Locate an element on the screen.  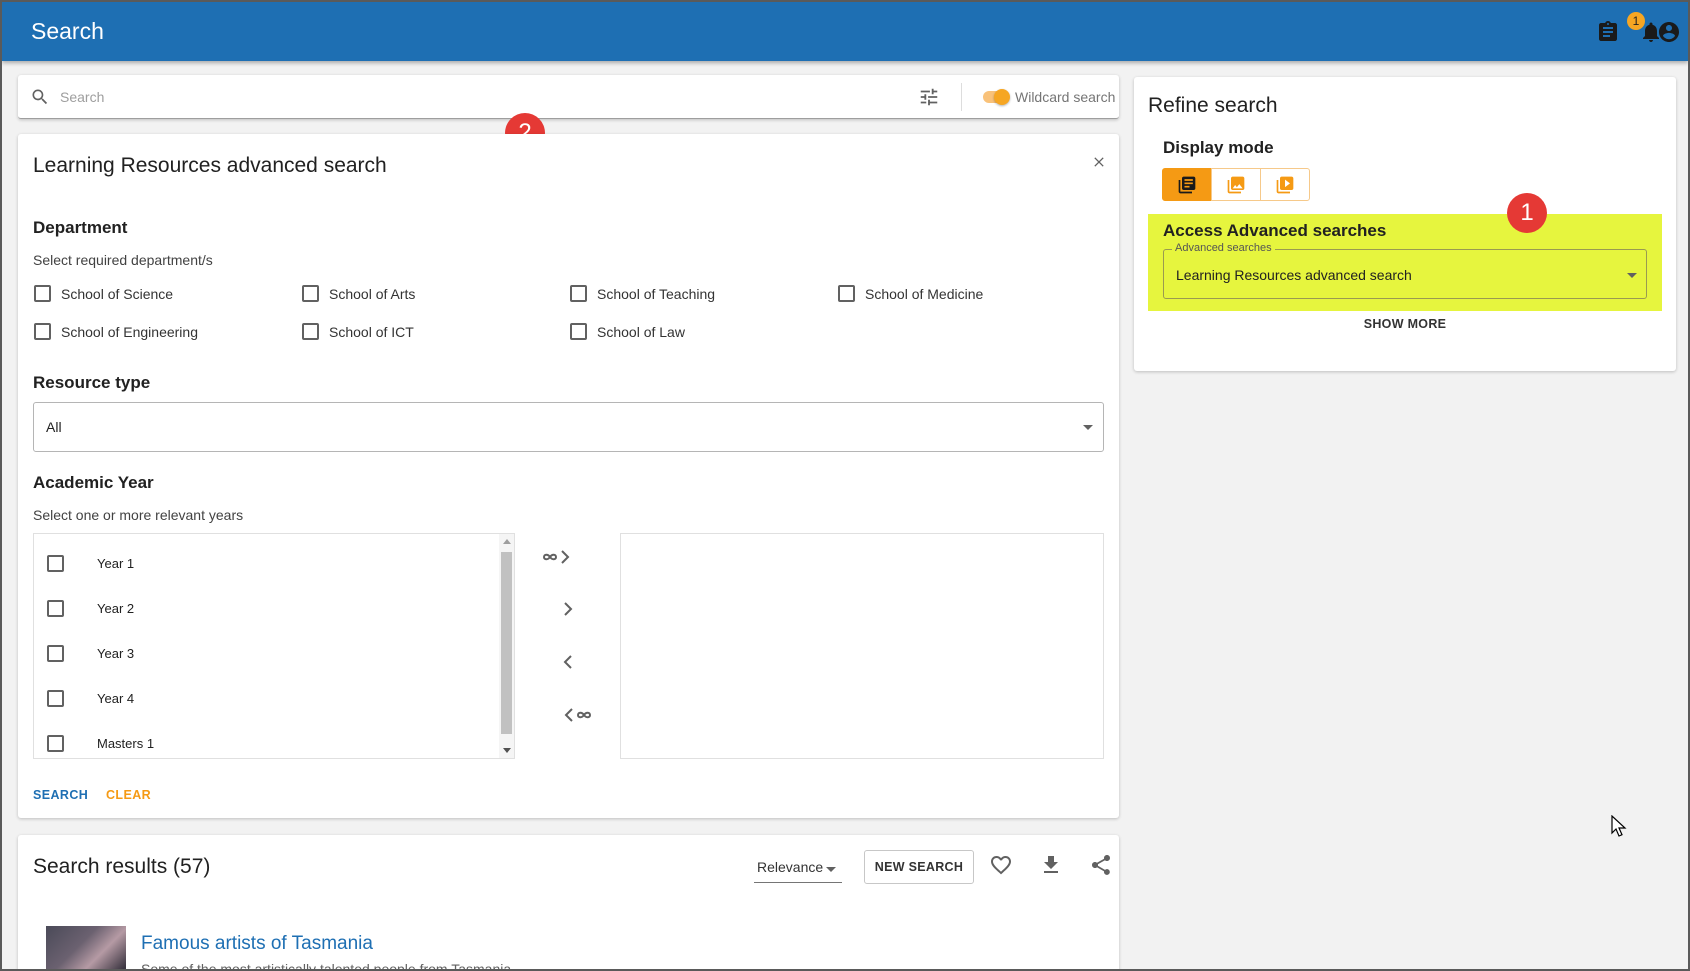
advanced-search-title: Learning Resources advanced search is located at coordinates (210, 165).